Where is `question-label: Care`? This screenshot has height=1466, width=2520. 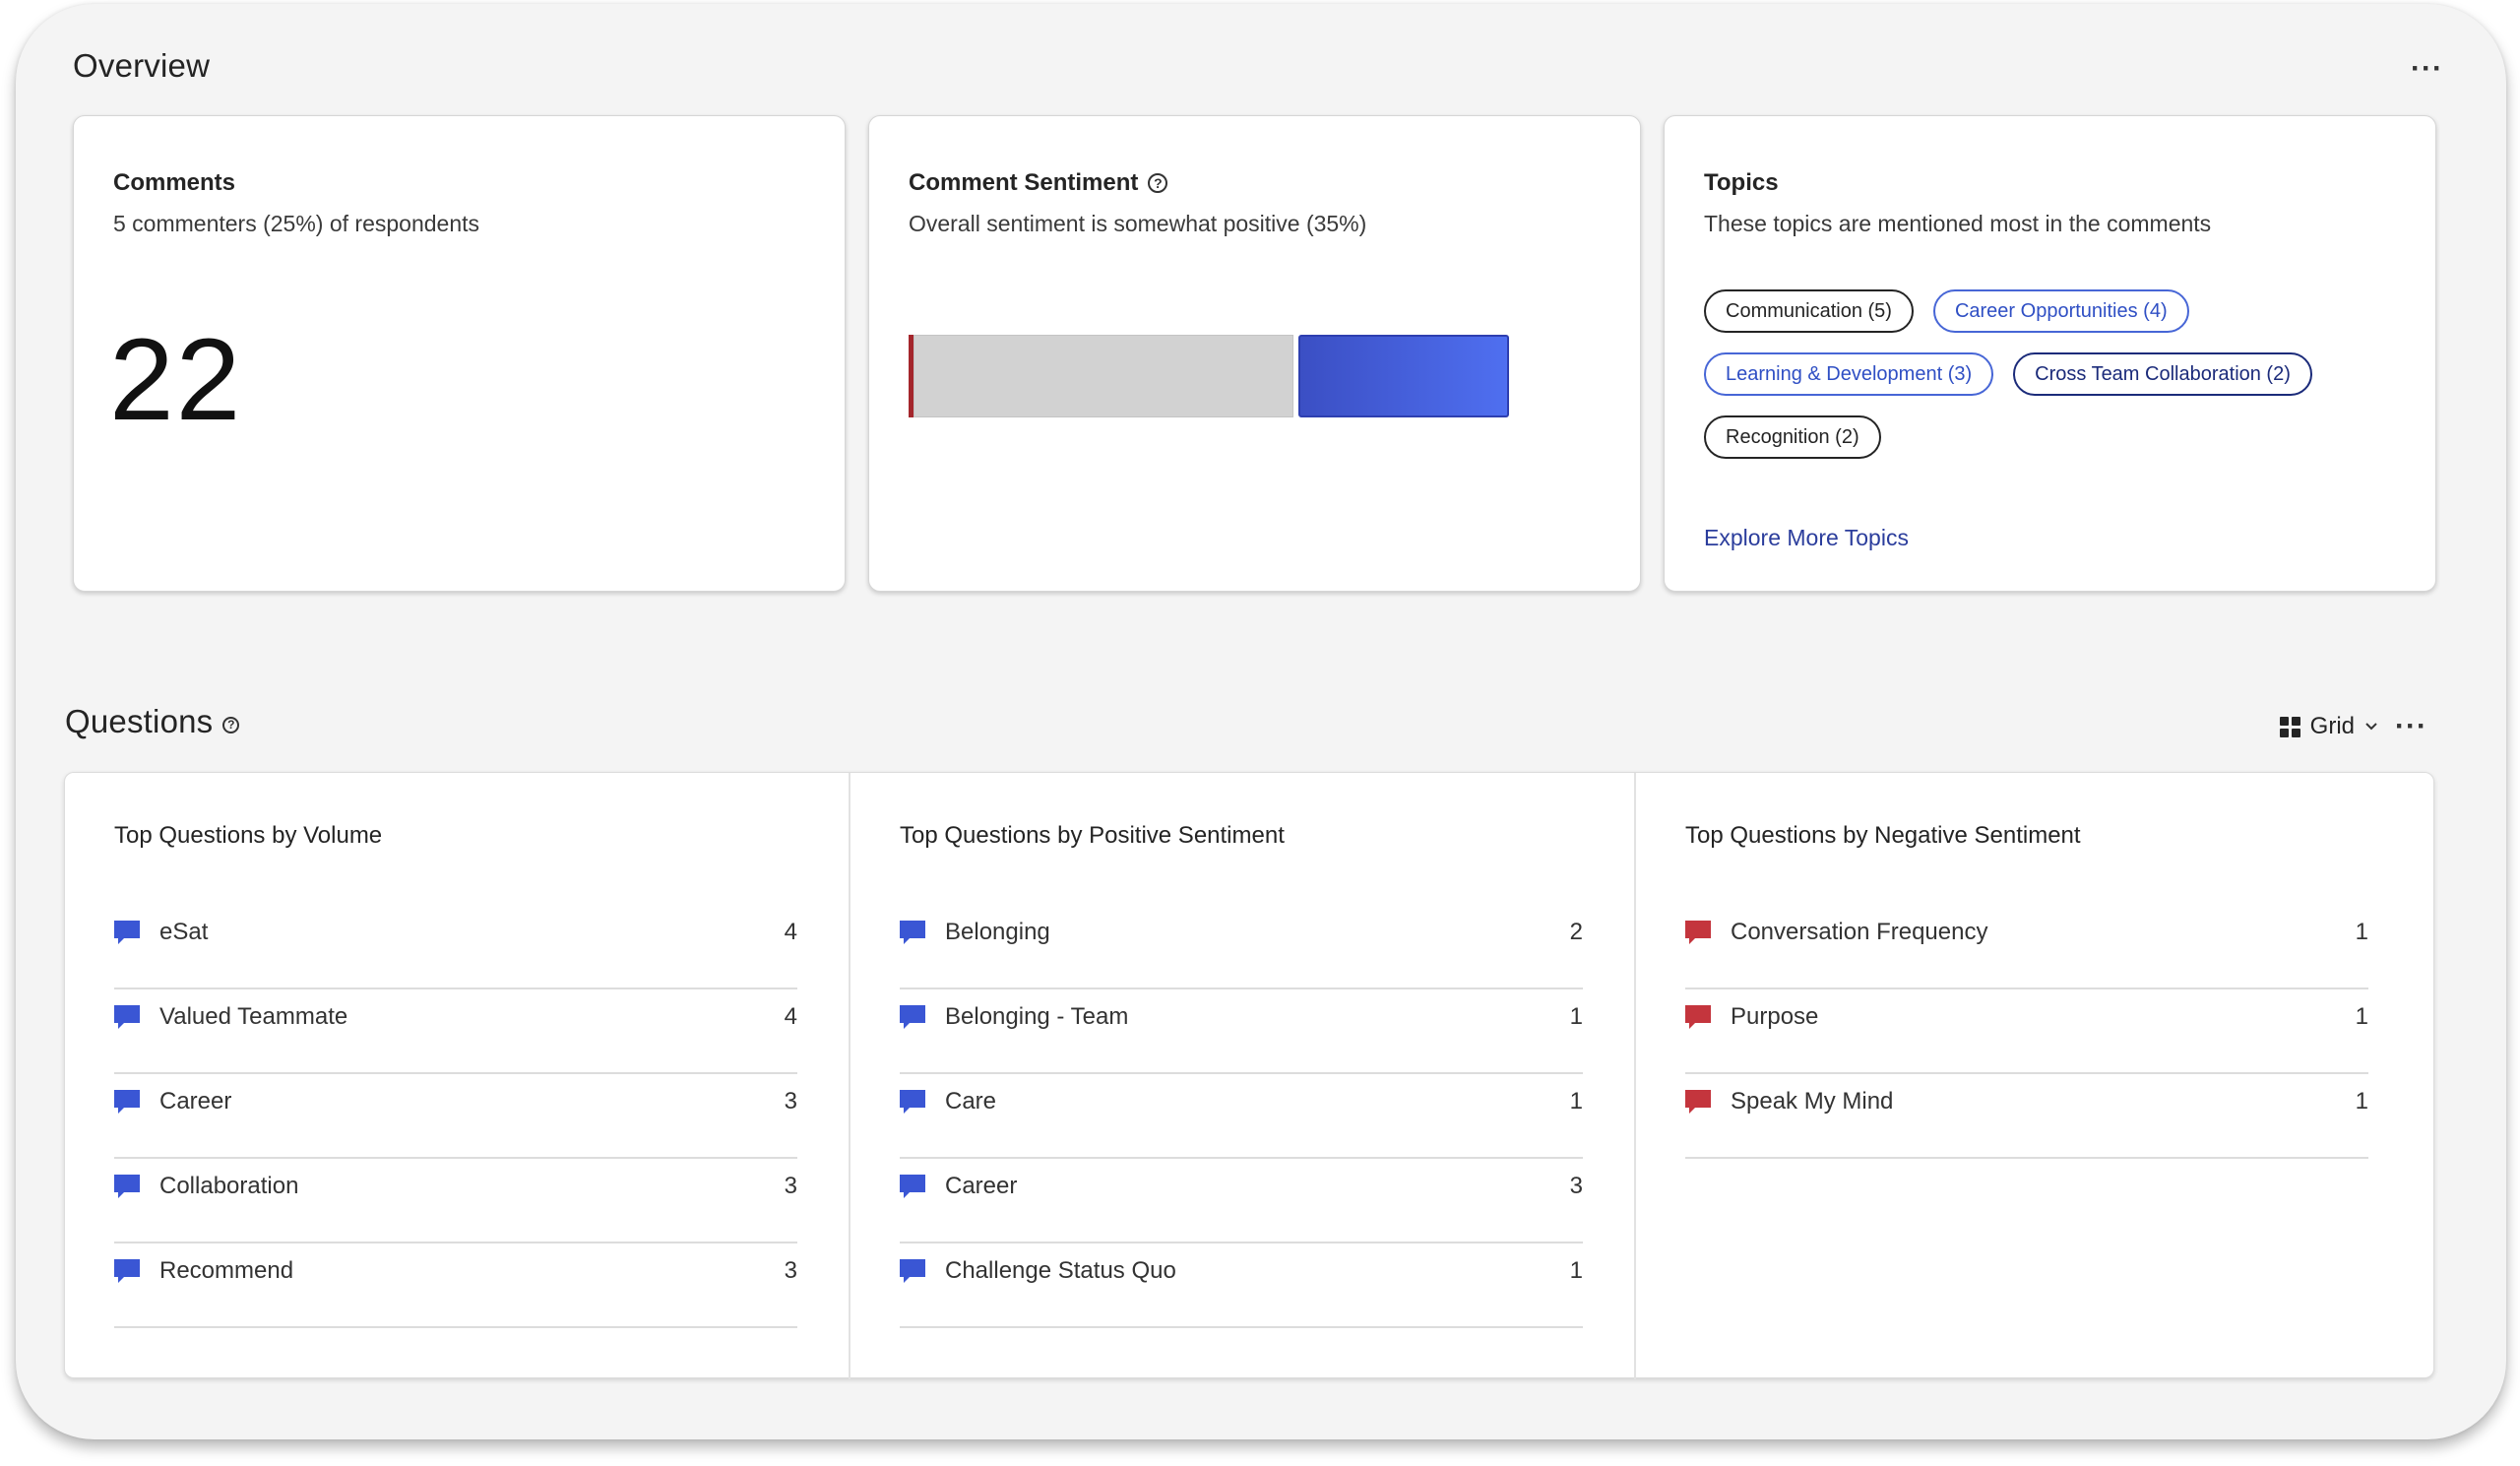
question-label: Care is located at coordinates (971, 1101).